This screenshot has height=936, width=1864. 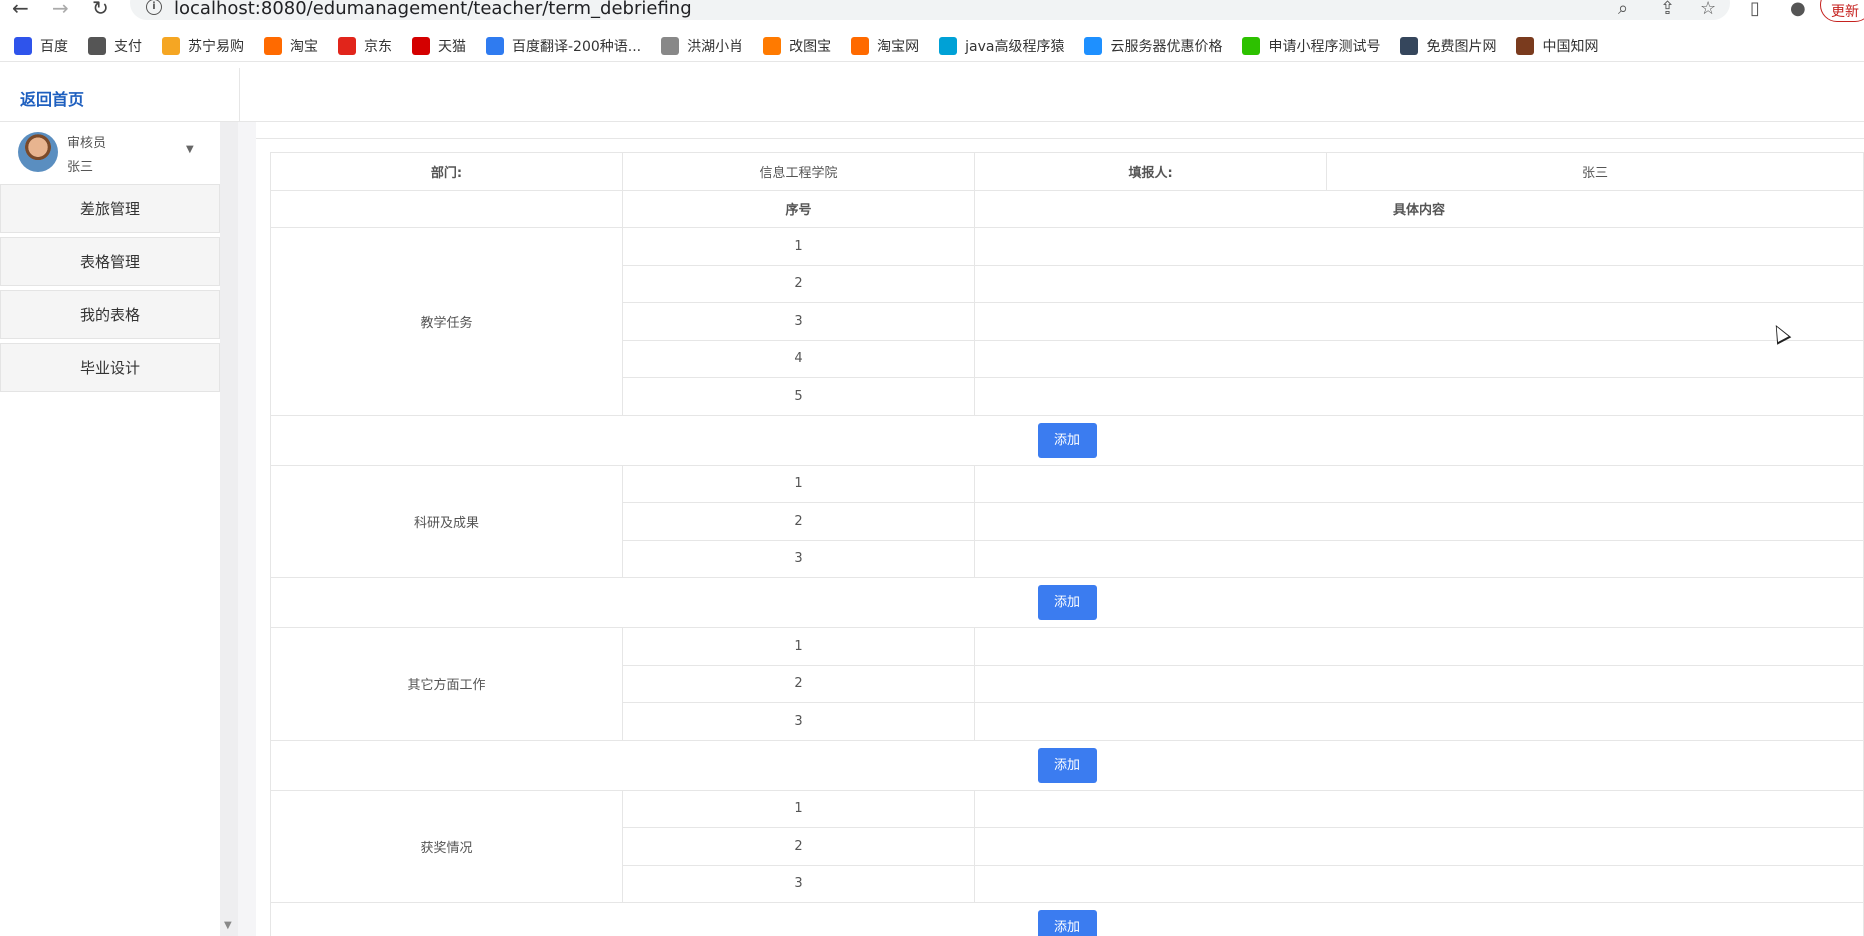 What do you see at coordinates (439, 46) in the screenshot?
I see `bookmark-item: 天猫` at bounding box center [439, 46].